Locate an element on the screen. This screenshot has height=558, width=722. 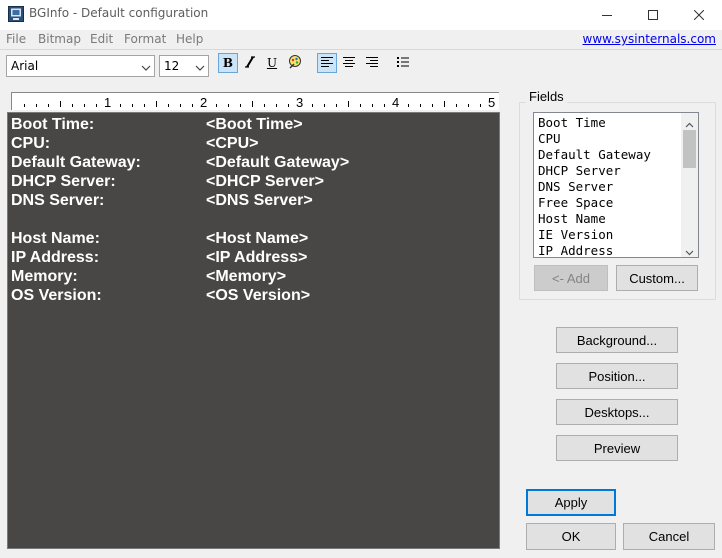
bginfo-app-icon is located at coordinates (16, 14).